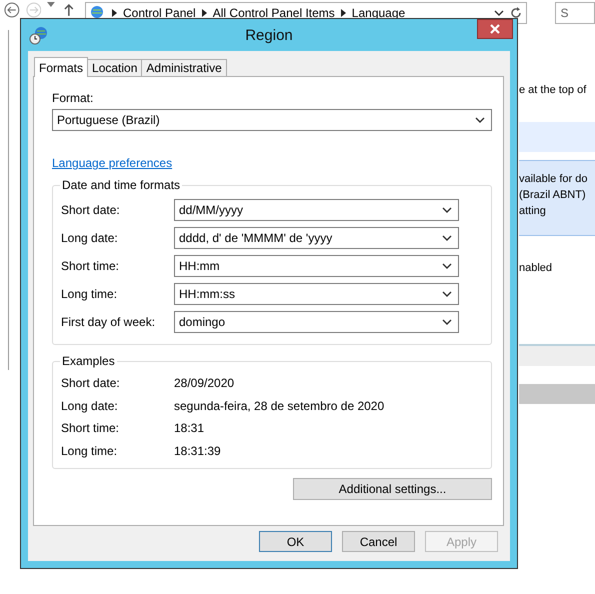  Describe the element at coordinates (273, 13) in the screenshot. I see `breadcrumb-item: All Control Panel Items` at that location.